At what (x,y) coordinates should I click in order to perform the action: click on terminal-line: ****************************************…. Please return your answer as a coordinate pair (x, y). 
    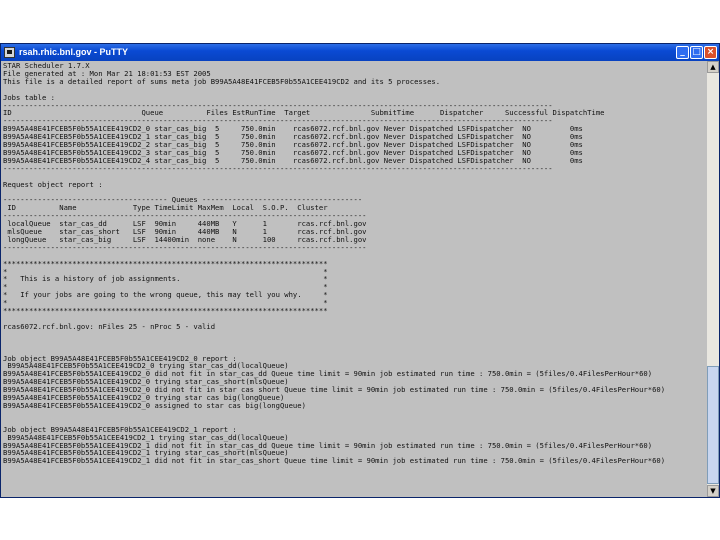
    Looking at the image, I should click on (165, 311).